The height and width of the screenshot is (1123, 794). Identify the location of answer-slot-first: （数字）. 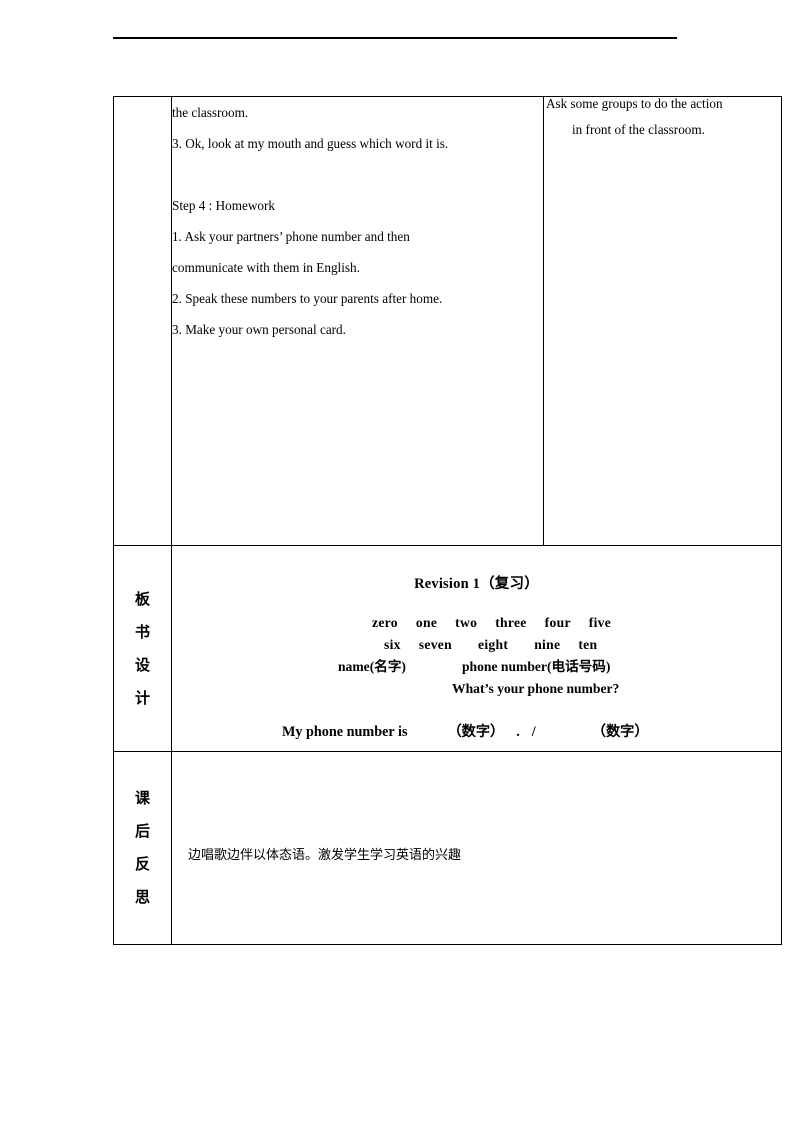
(476, 732).